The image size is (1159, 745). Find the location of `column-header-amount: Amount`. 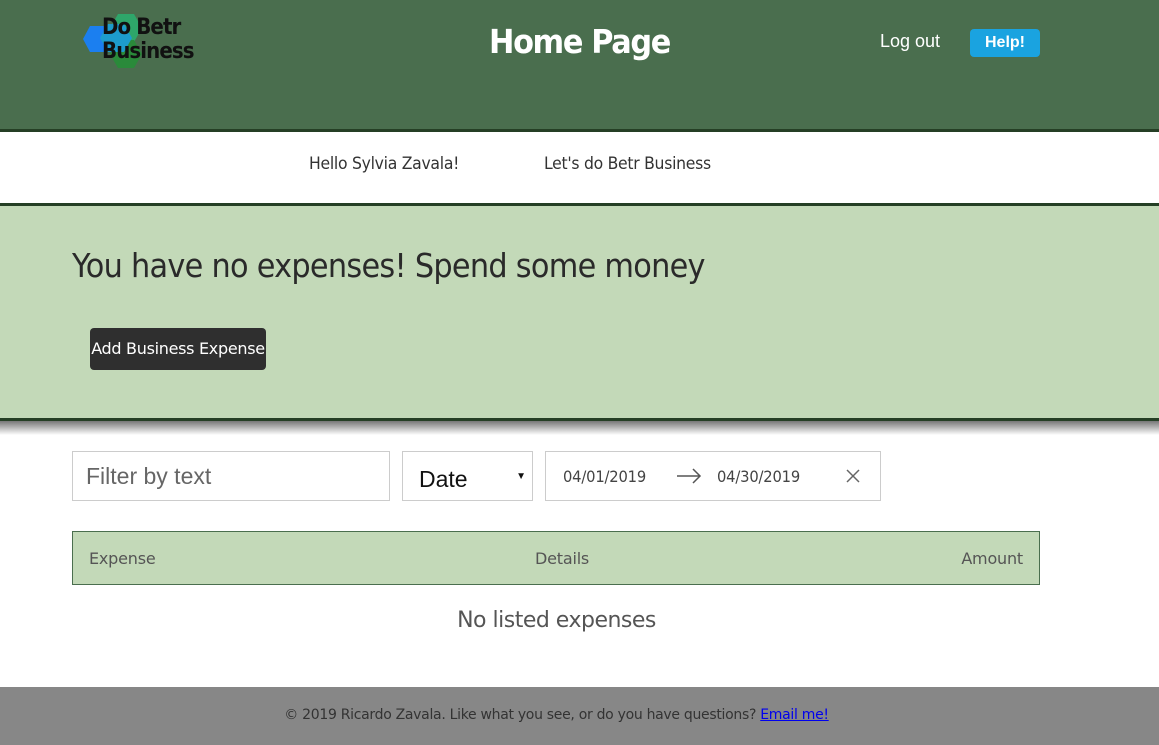

column-header-amount: Amount is located at coordinates (992, 558).